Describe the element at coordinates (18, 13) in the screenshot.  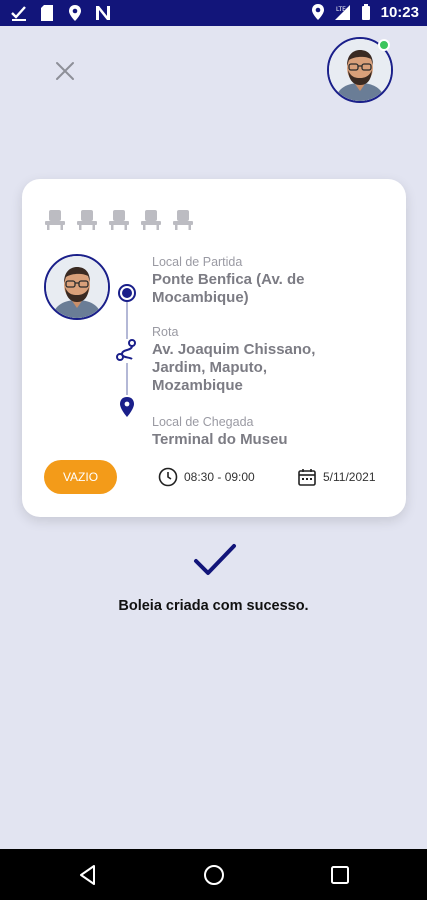
I see `checkmark-notification-icon` at that location.